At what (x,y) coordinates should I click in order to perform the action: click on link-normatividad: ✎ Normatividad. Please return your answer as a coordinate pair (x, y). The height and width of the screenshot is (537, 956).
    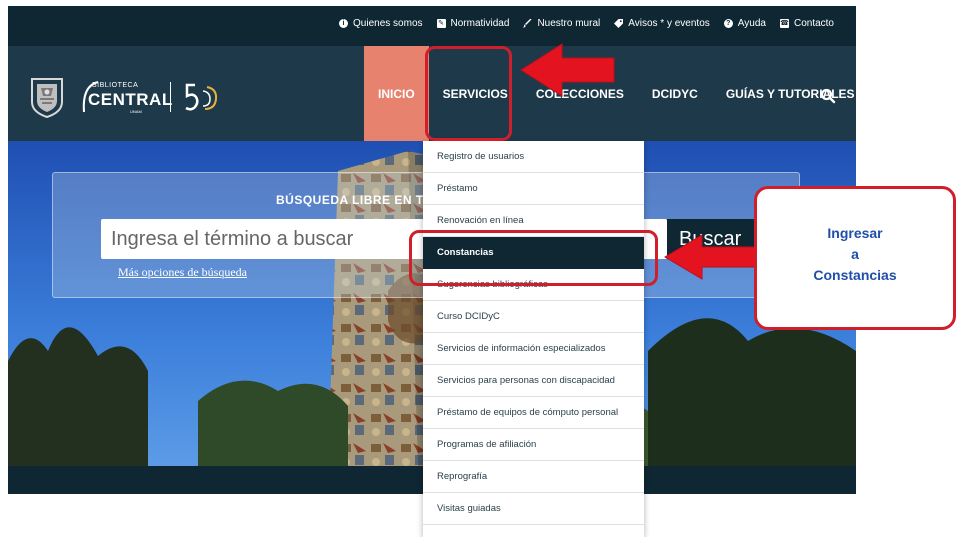
    Looking at the image, I should click on (473, 23).